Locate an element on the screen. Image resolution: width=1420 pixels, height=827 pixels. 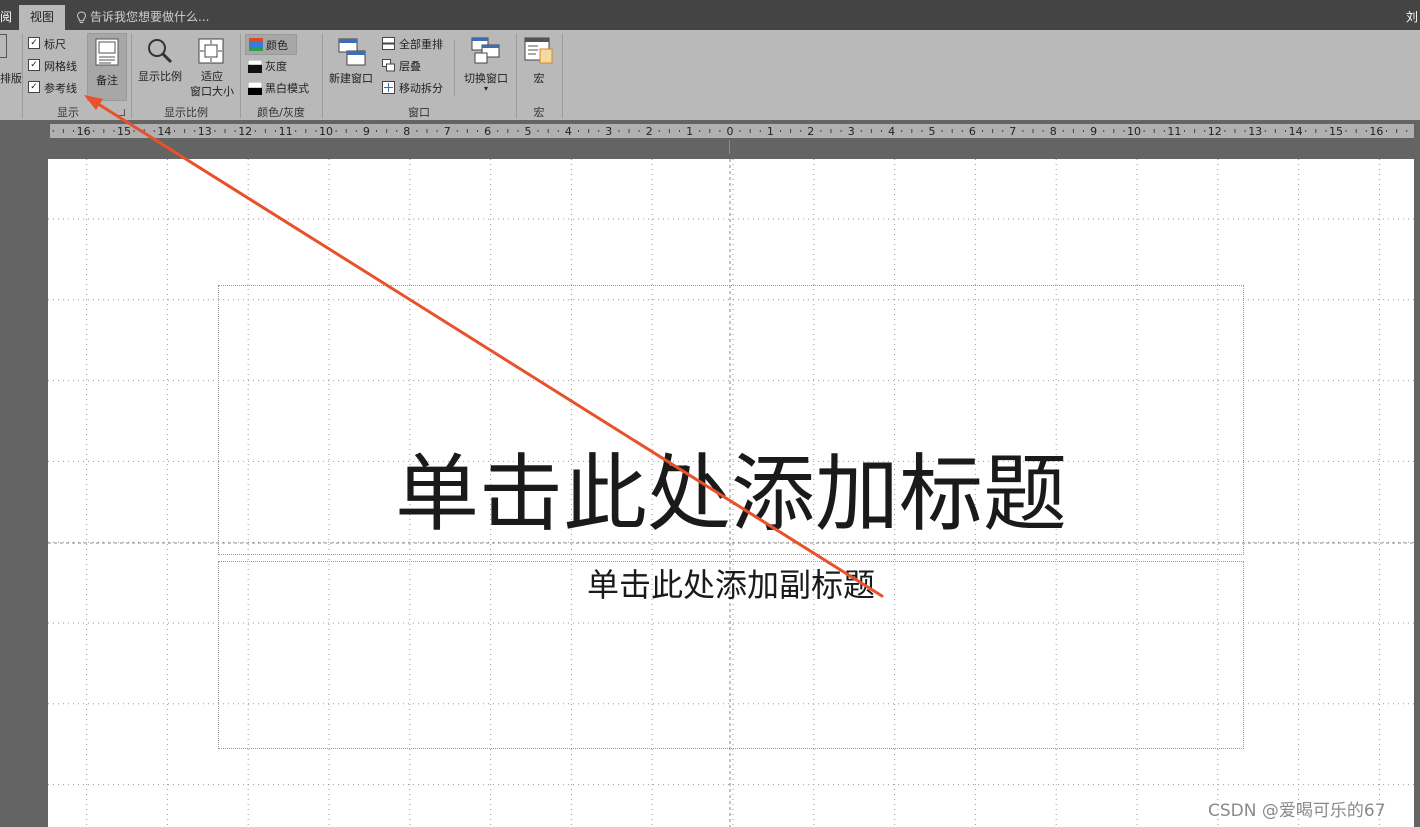
guides-checkbox: ✓ is located at coordinates (34, 87).